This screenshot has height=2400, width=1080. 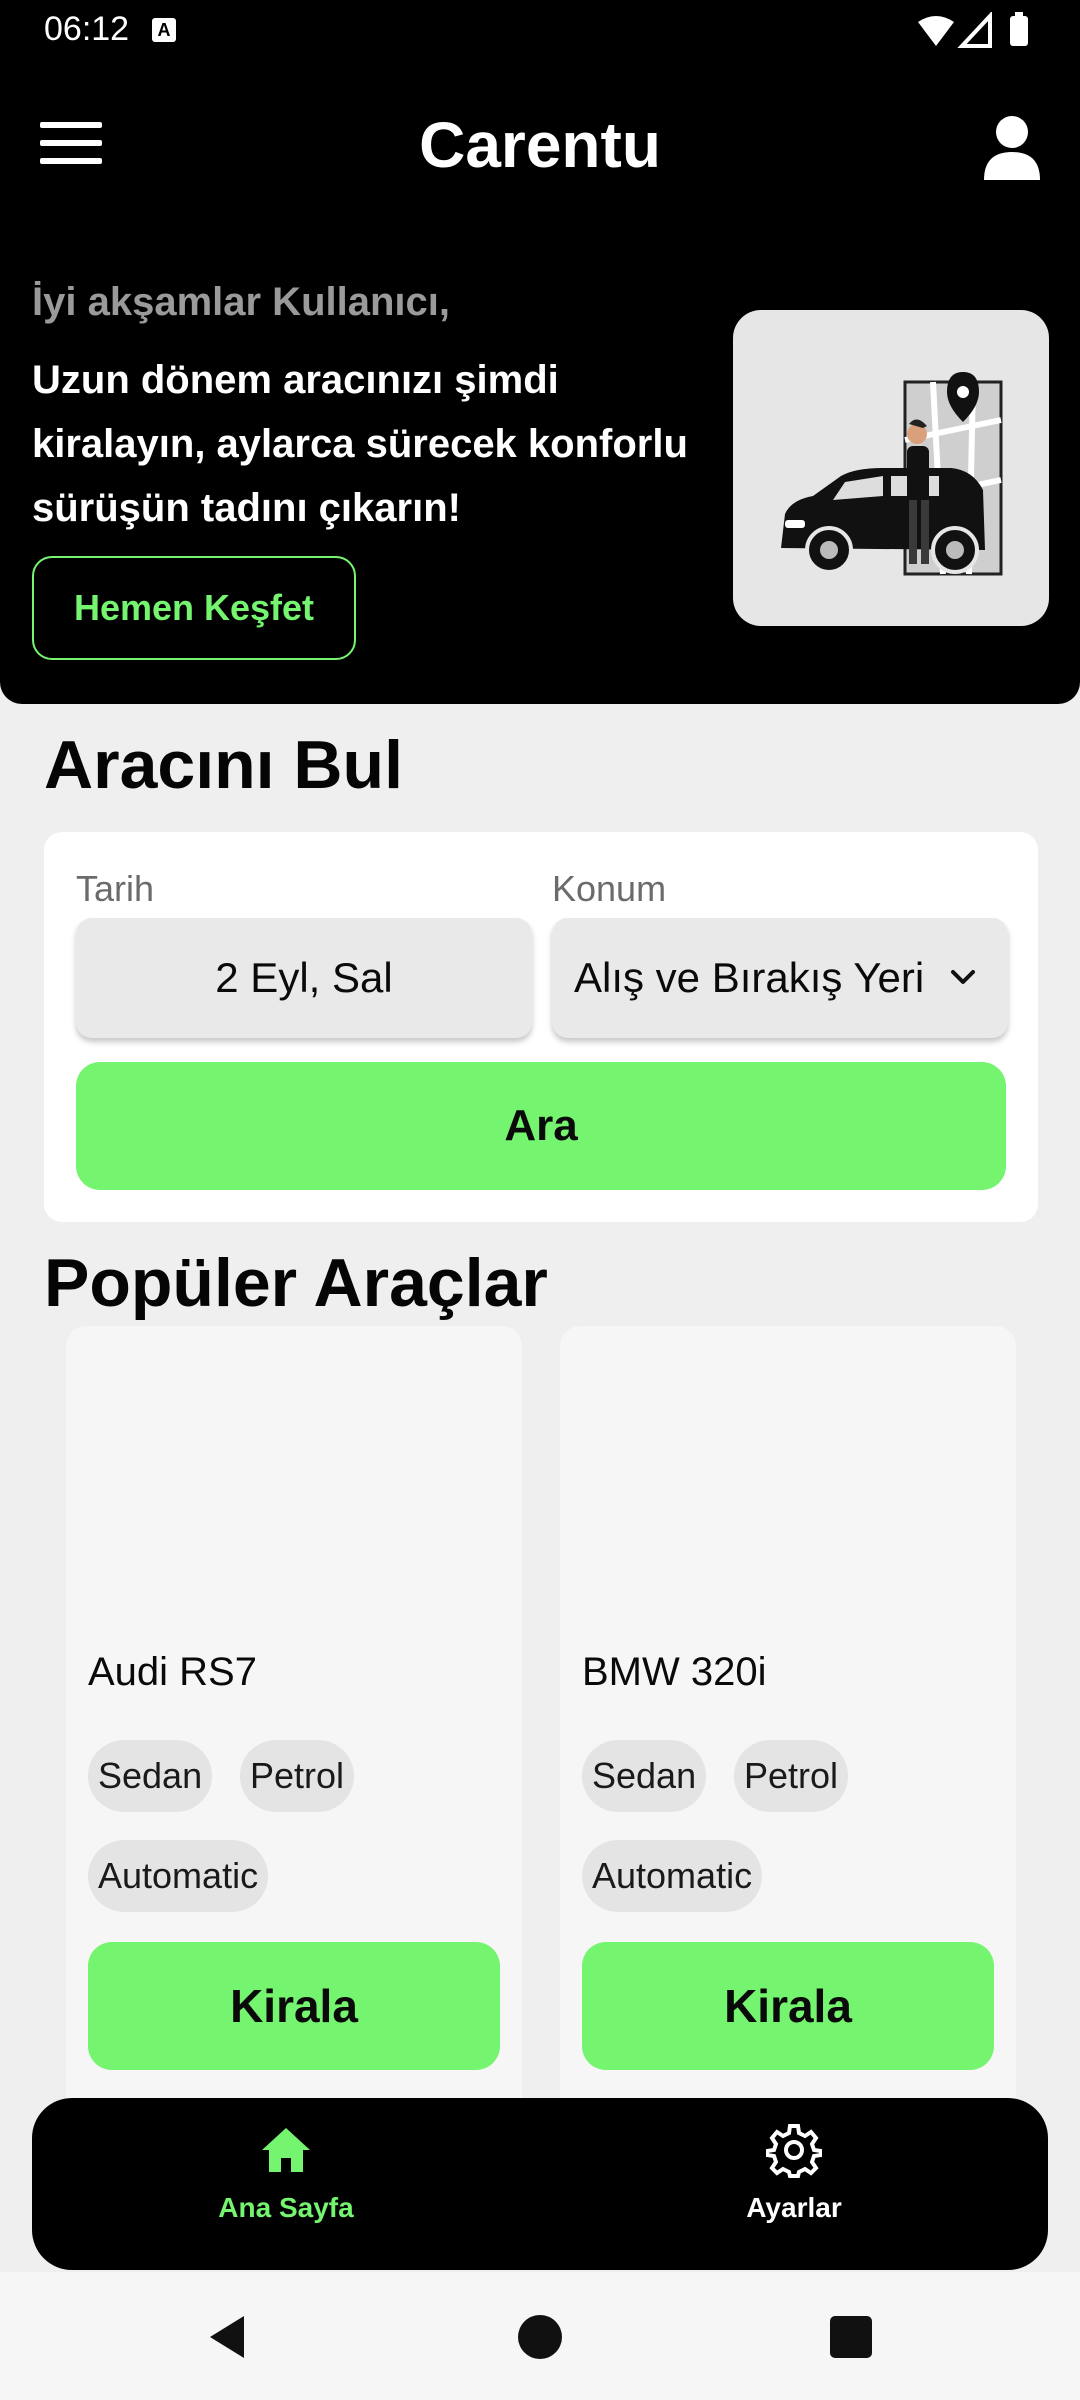 I want to click on nav-item-settings: Ayarlar, so click(x=794, y=2187).